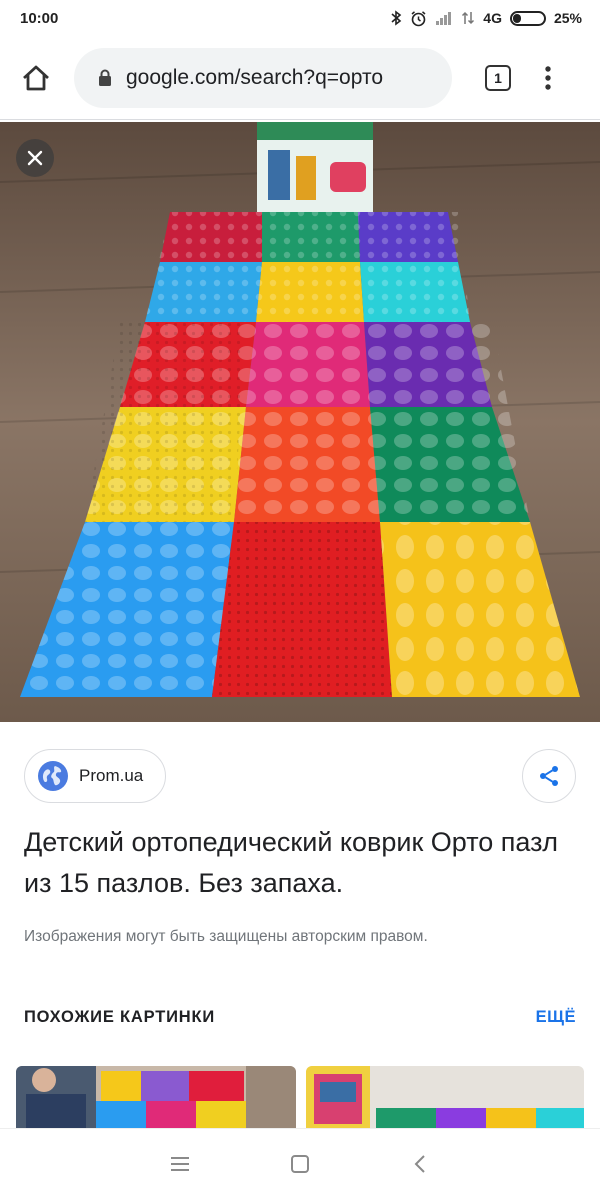 The height and width of the screenshot is (1199, 600). Describe the element at coordinates (105, 78) in the screenshot. I see `lock-icon` at that location.